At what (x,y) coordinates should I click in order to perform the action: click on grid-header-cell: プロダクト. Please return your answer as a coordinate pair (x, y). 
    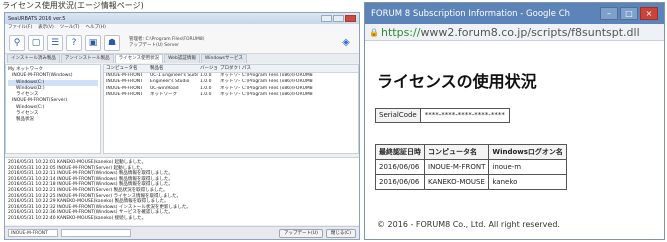
    Looking at the image, I should click on (229, 68).